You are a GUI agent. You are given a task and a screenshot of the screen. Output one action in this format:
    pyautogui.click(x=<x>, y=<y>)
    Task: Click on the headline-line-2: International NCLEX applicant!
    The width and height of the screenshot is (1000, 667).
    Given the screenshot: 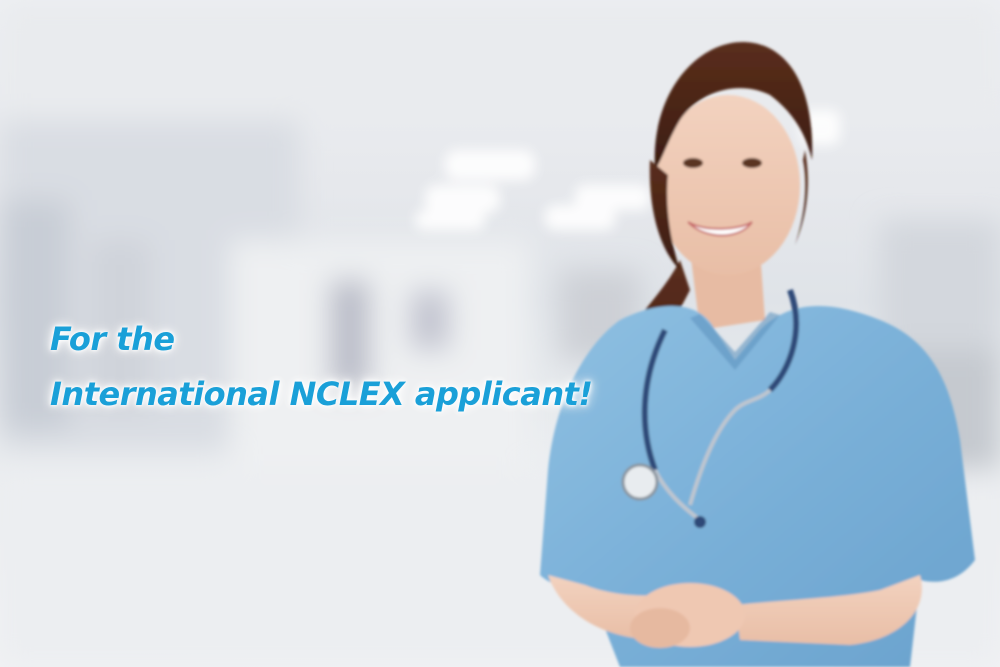 What is the action you would take?
    pyautogui.click(x=321, y=394)
    